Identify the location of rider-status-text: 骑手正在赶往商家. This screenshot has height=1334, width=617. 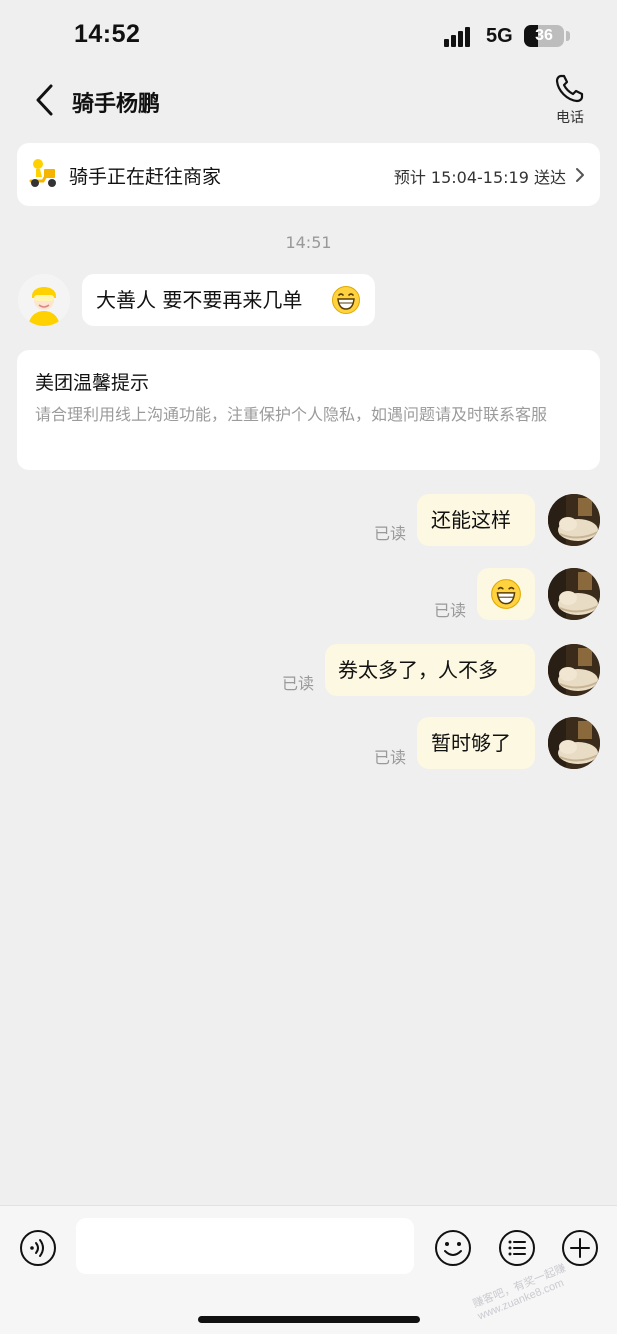
(145, 177).